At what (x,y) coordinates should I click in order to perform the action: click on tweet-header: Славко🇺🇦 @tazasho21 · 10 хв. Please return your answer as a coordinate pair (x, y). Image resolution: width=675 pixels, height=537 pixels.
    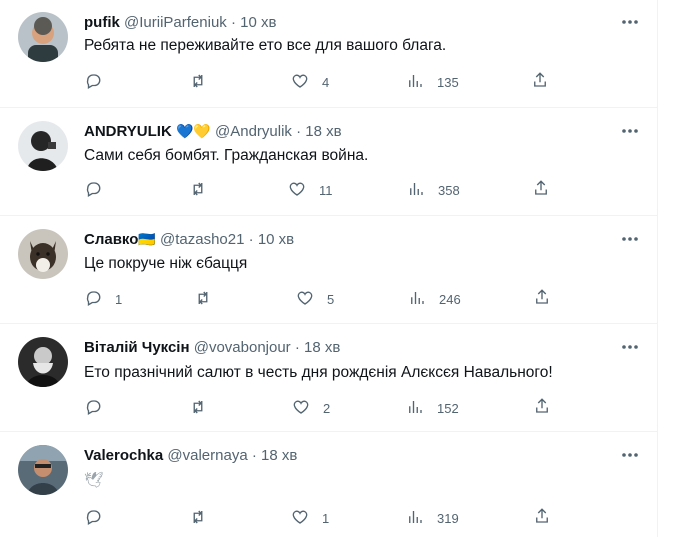
    Looking at the image, I should click on (189, 239).